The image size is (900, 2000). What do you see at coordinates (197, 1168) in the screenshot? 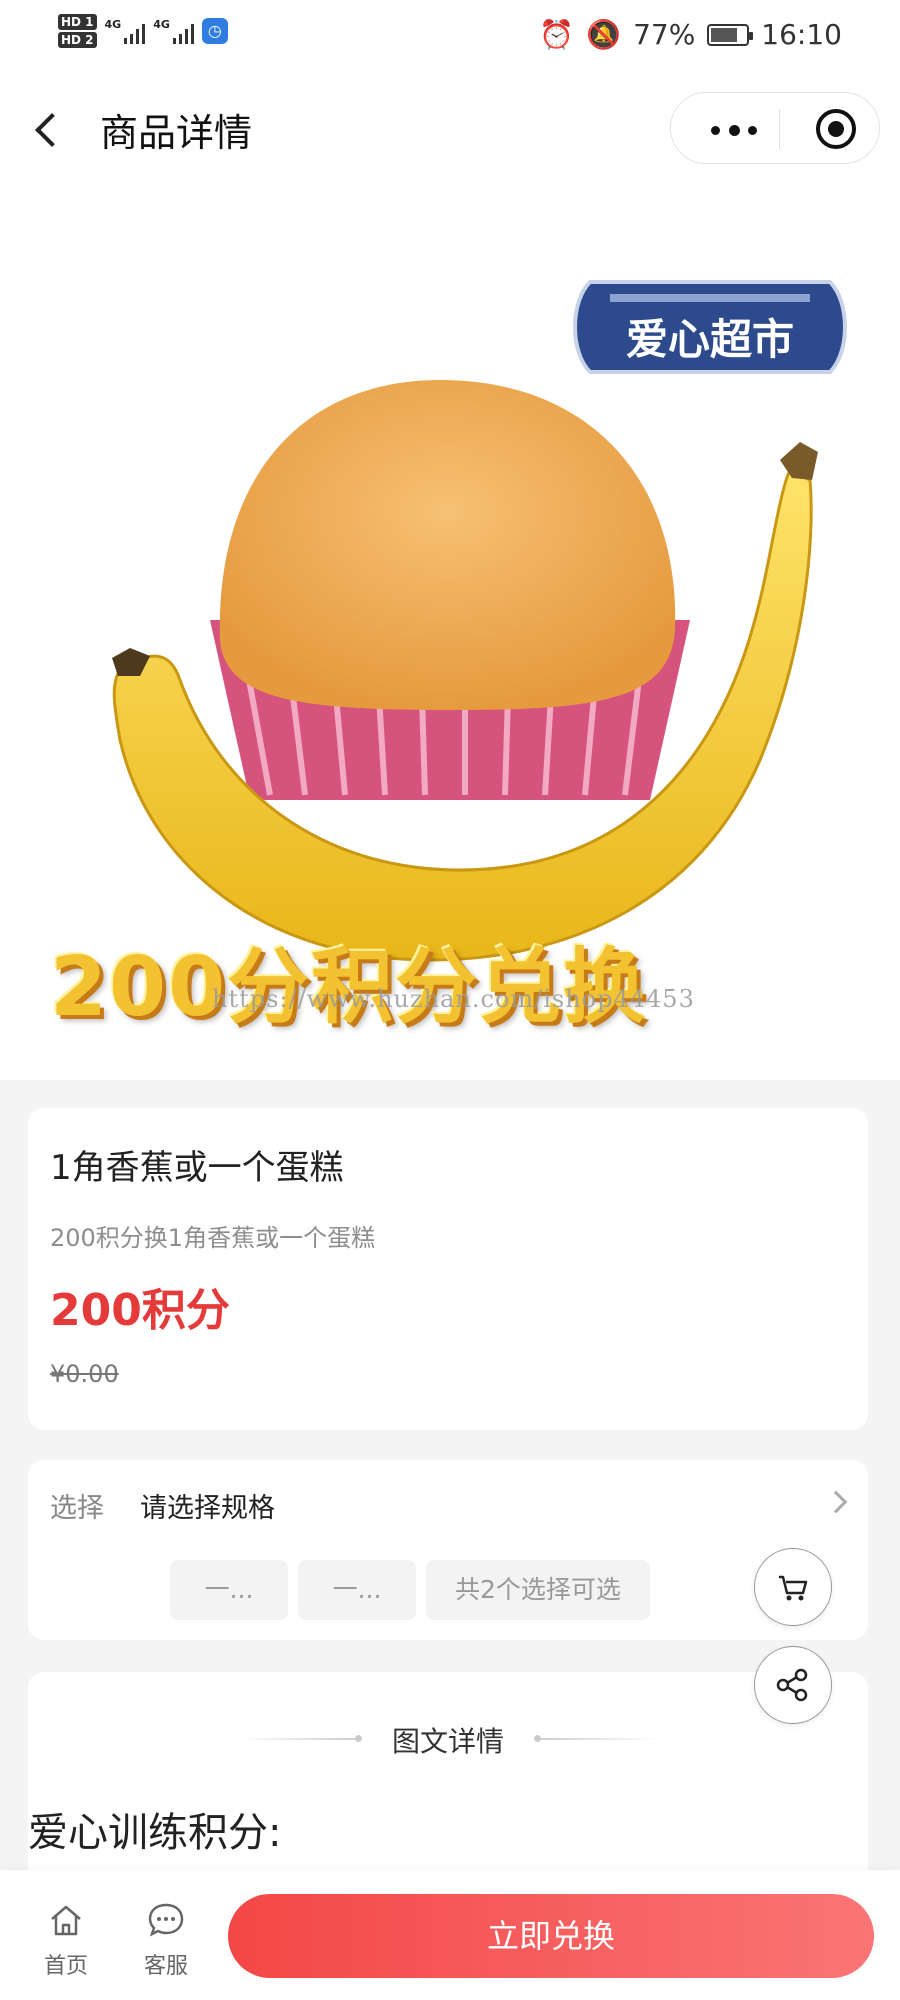
I see `product-name: 1角香蕉或一个蛋糕` at bounding box center [197, 1168].